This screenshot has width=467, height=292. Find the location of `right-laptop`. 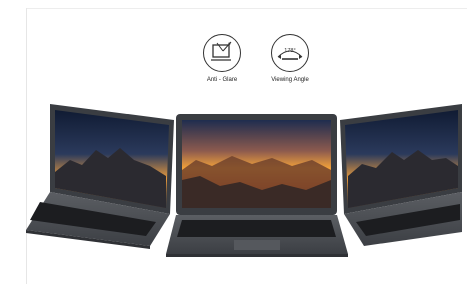

right-laptop is located at coordinates (401, 175).